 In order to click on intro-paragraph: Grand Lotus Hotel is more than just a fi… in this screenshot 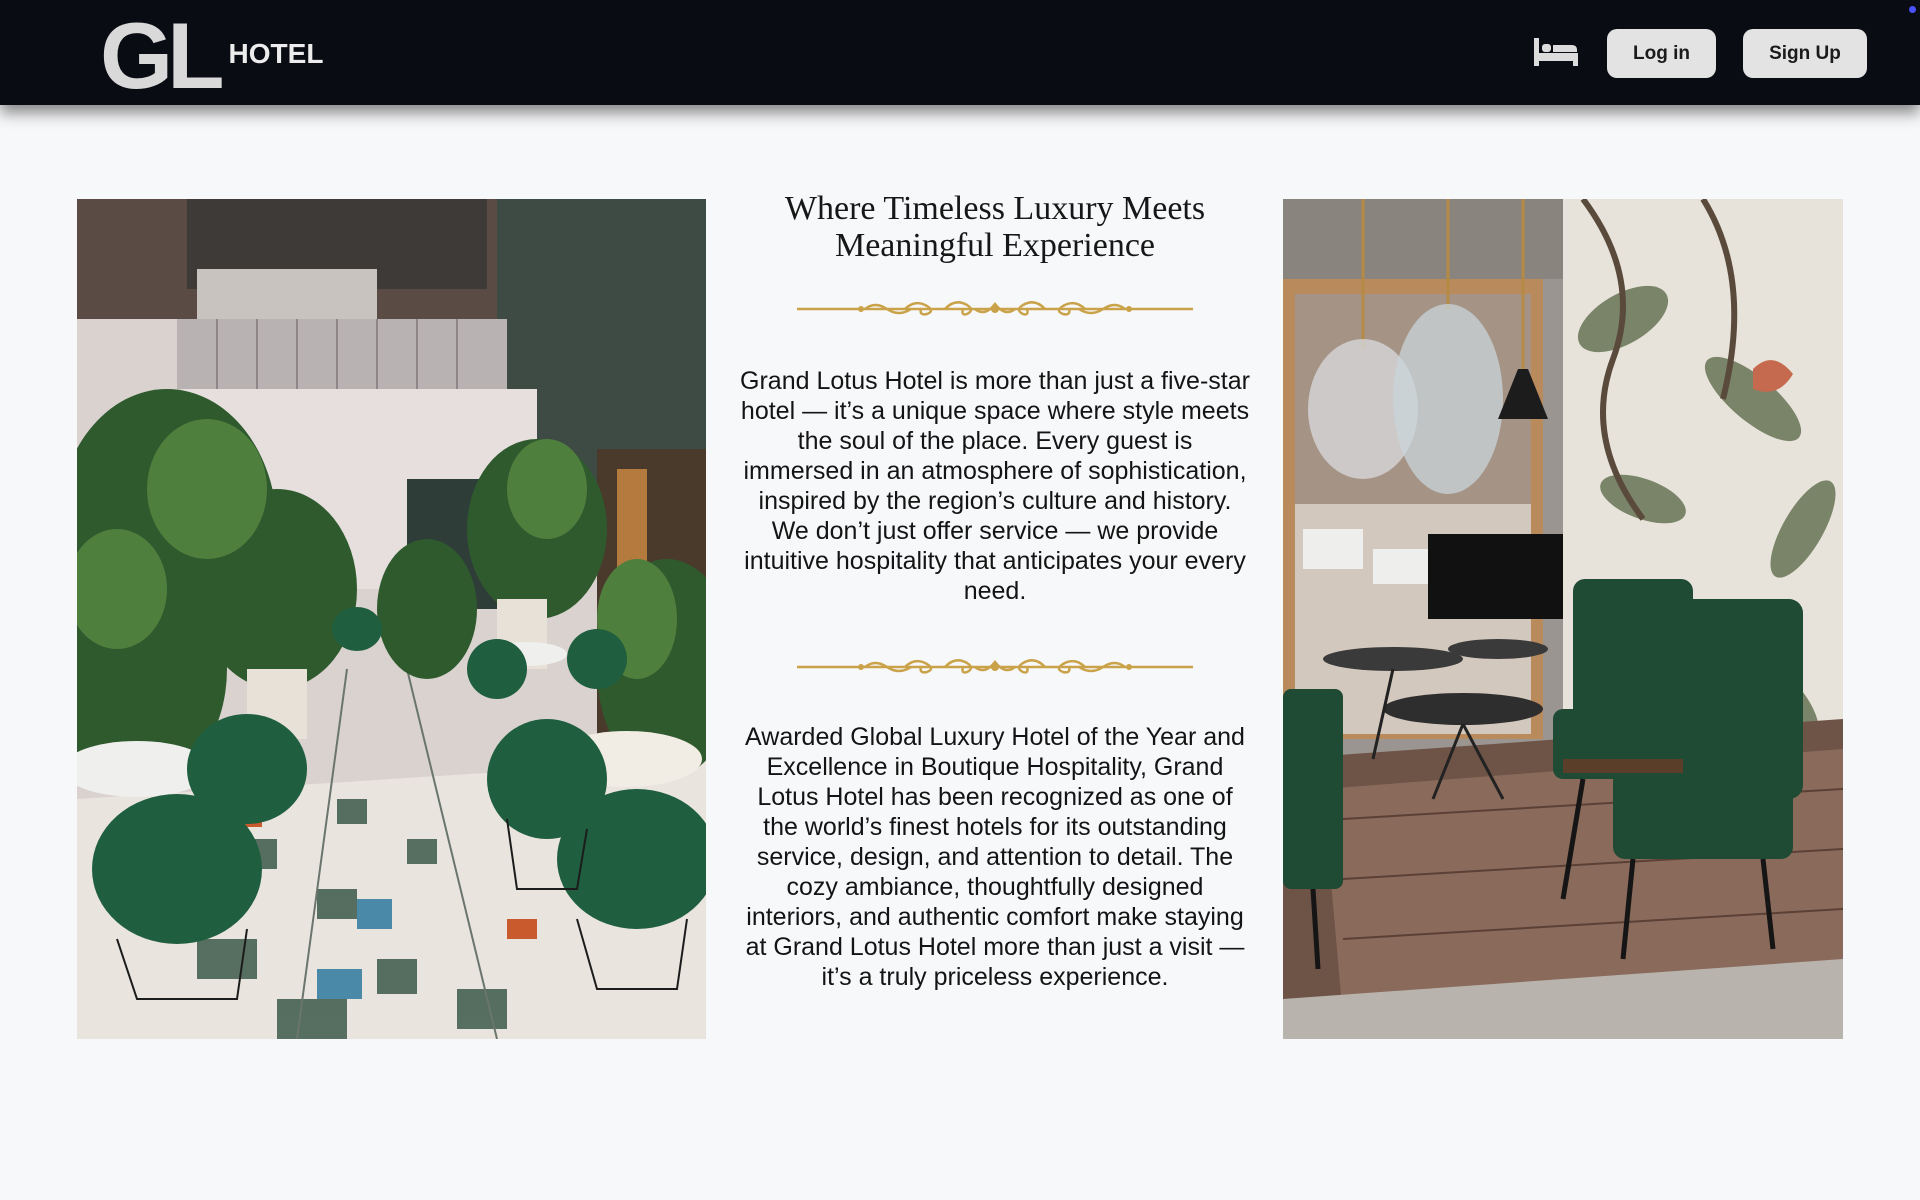, I will do `click(995, 486)`.